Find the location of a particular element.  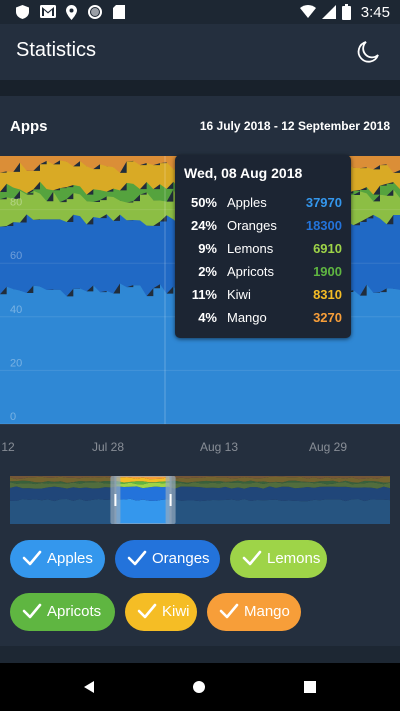

chip-label: Lemons is located at coordinates (294, 558).